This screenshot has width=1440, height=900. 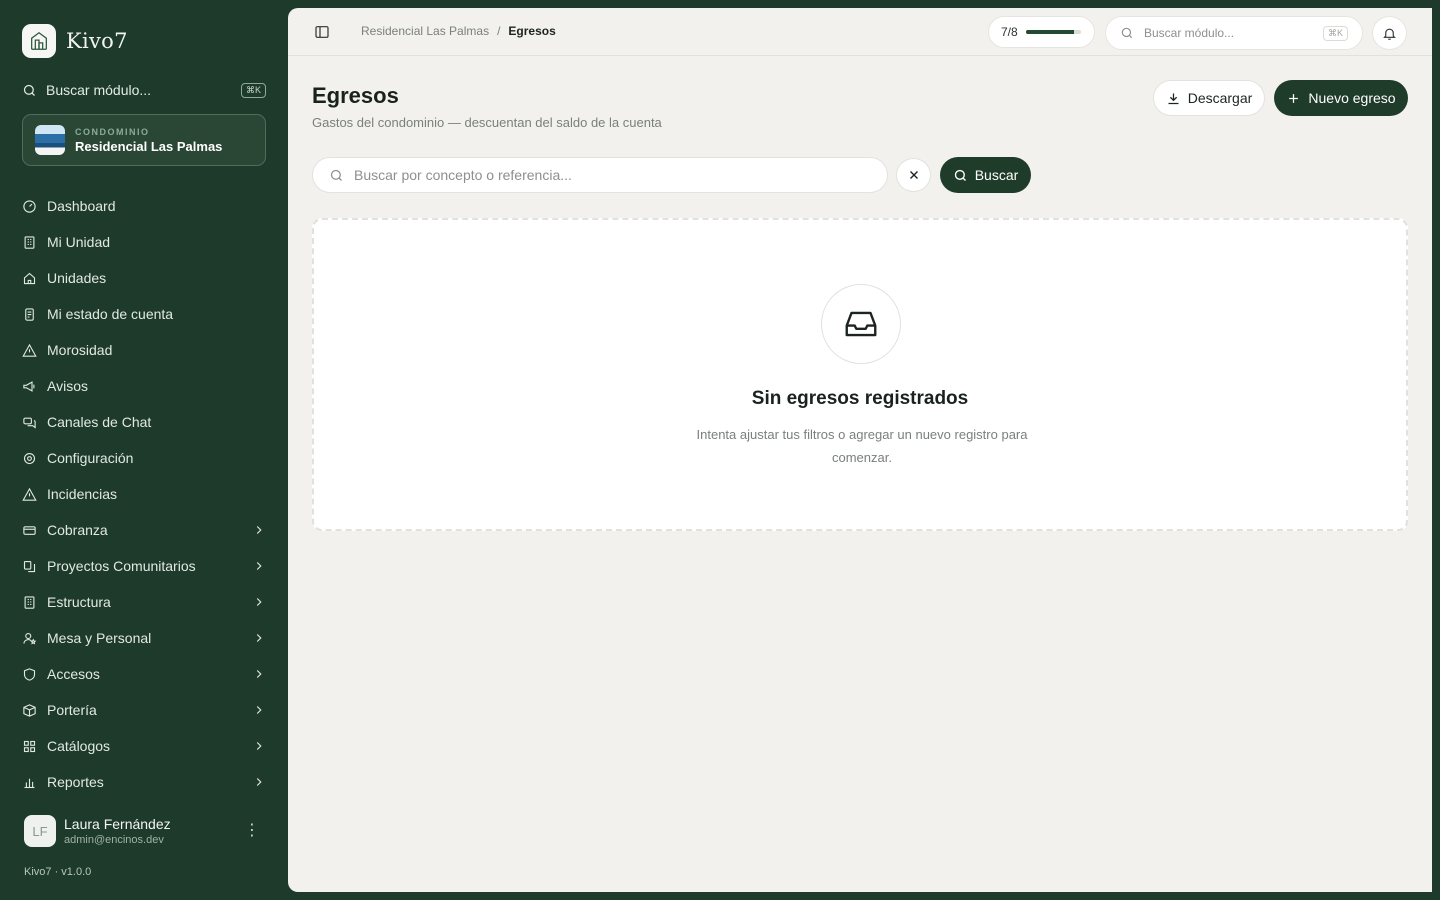 I want to click on sidebar-item-mi-estado-de-cuenta: Mi estado de cuenta, so click(x=144, y=314).